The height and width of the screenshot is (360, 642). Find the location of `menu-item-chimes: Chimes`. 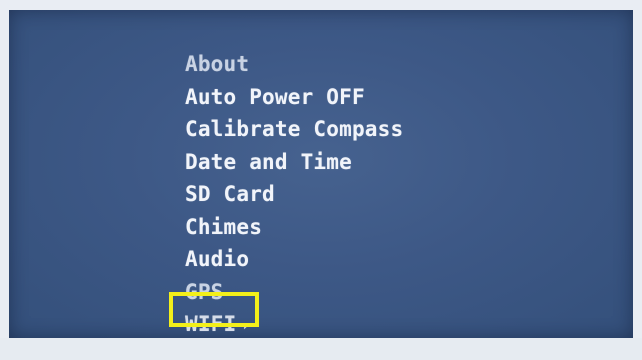

menu-item-chimes: Chimes is located at coordinates (294, 227).